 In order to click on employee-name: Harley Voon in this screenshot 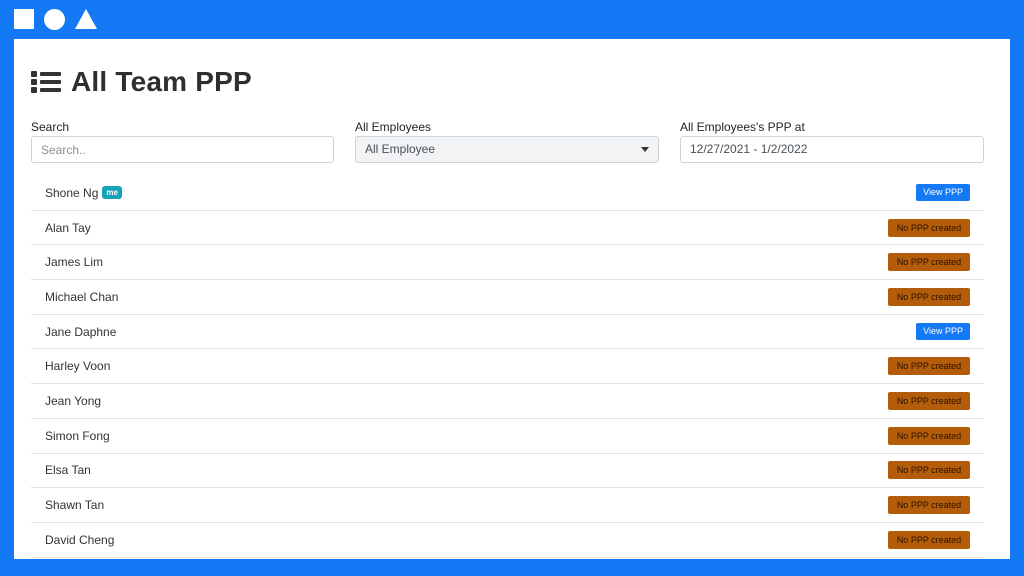, I will do `click(78, 366)`.